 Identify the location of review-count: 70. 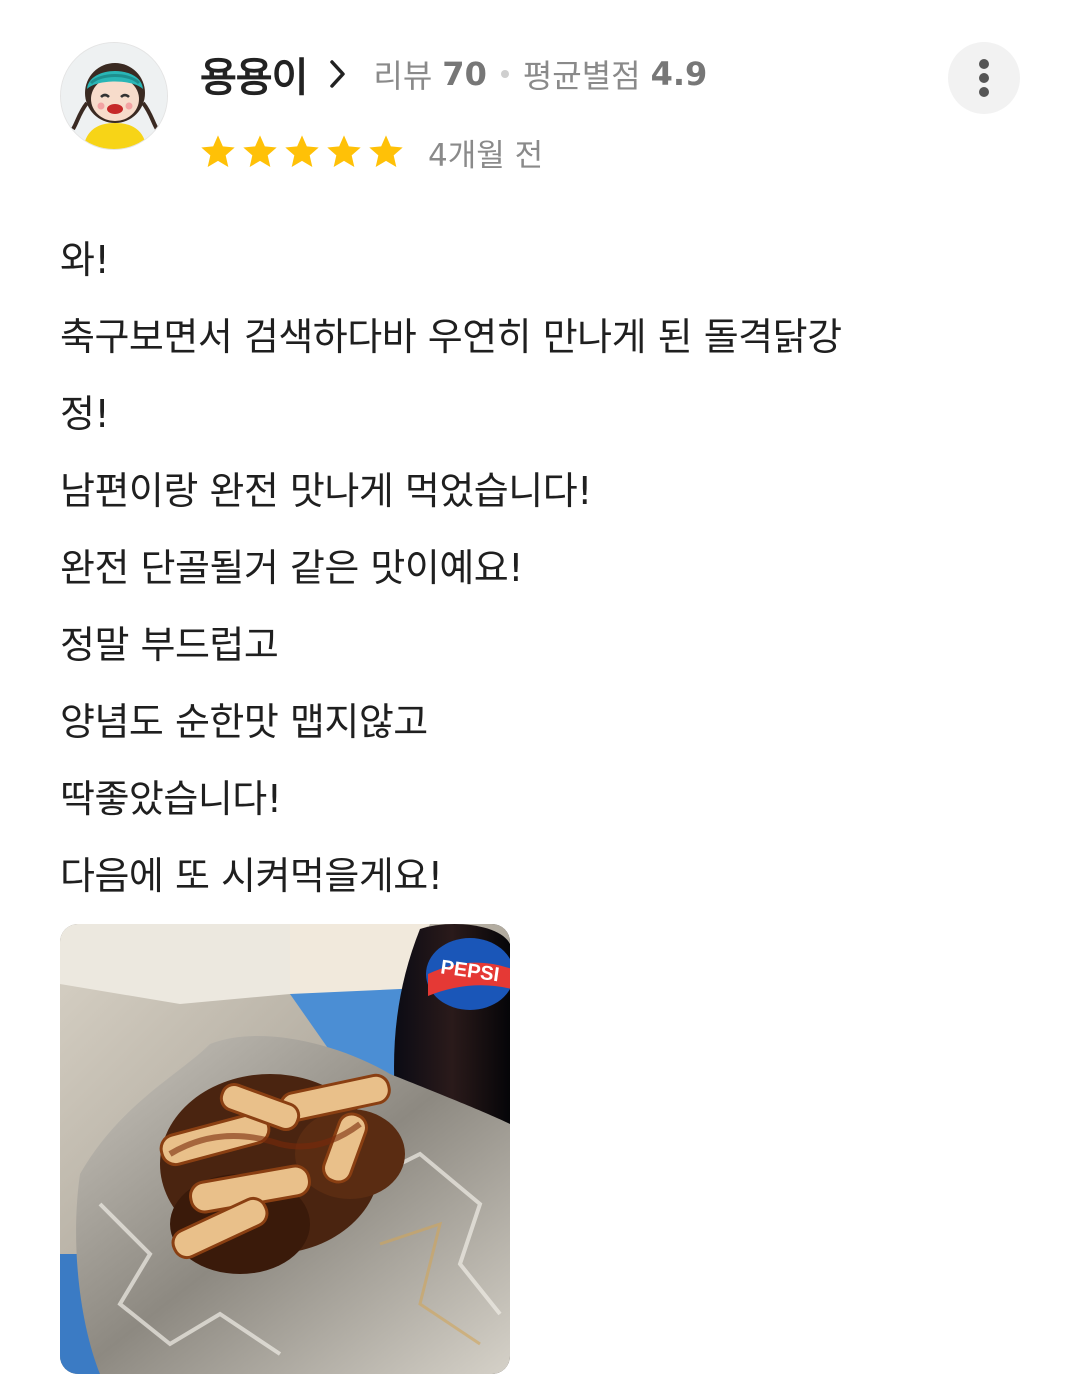
(464, 74).